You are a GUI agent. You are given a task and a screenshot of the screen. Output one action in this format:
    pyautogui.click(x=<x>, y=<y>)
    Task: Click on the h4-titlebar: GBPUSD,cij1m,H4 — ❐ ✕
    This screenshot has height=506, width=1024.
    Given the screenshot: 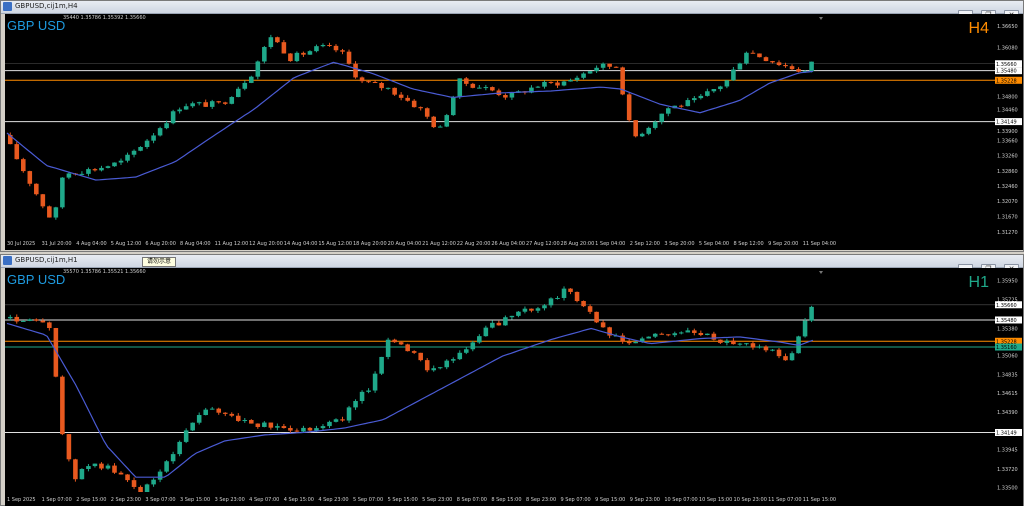 What is the action you would take?
    pyautogui.click(x=512, y=11)
    